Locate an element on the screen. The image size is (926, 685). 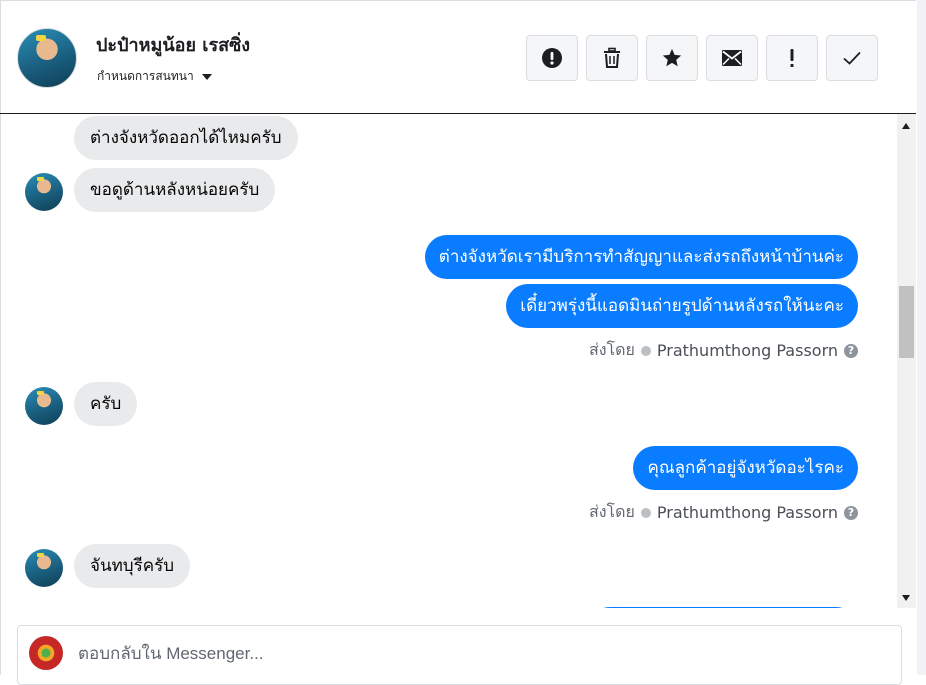
conversation-toolbar is located at coordinates (702, 58).